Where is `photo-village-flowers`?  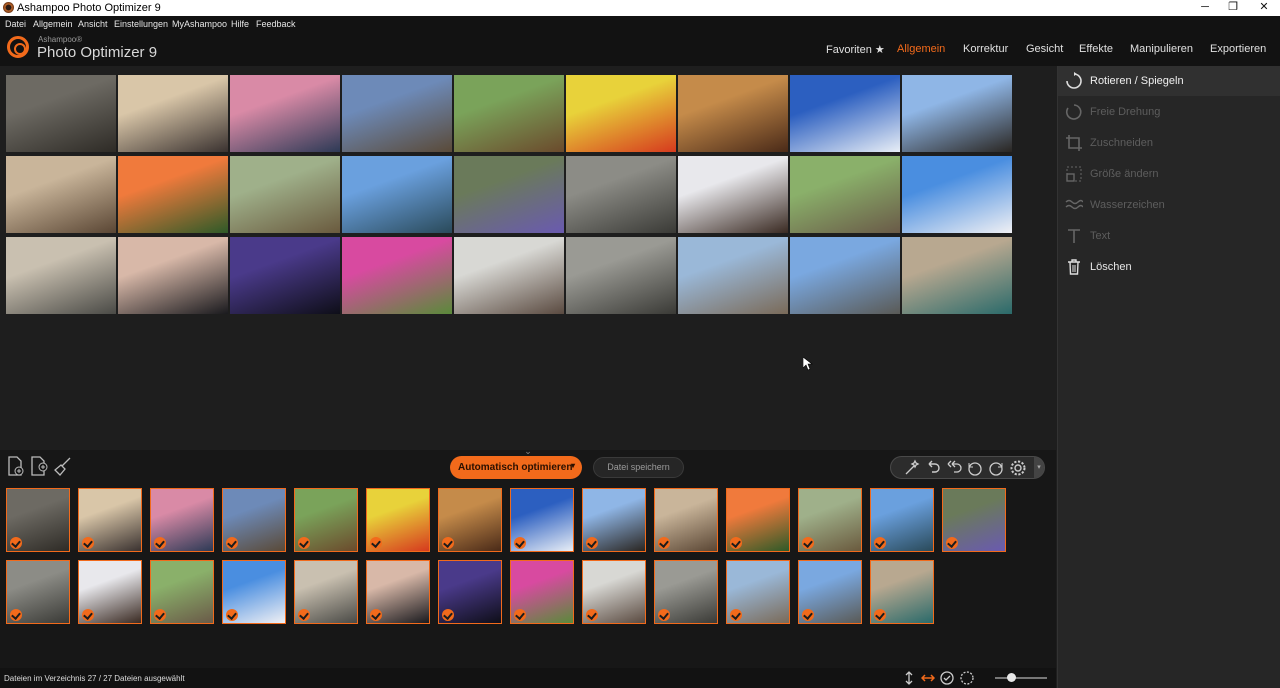 photo-village-flowers is located at coordinates (509, 194).